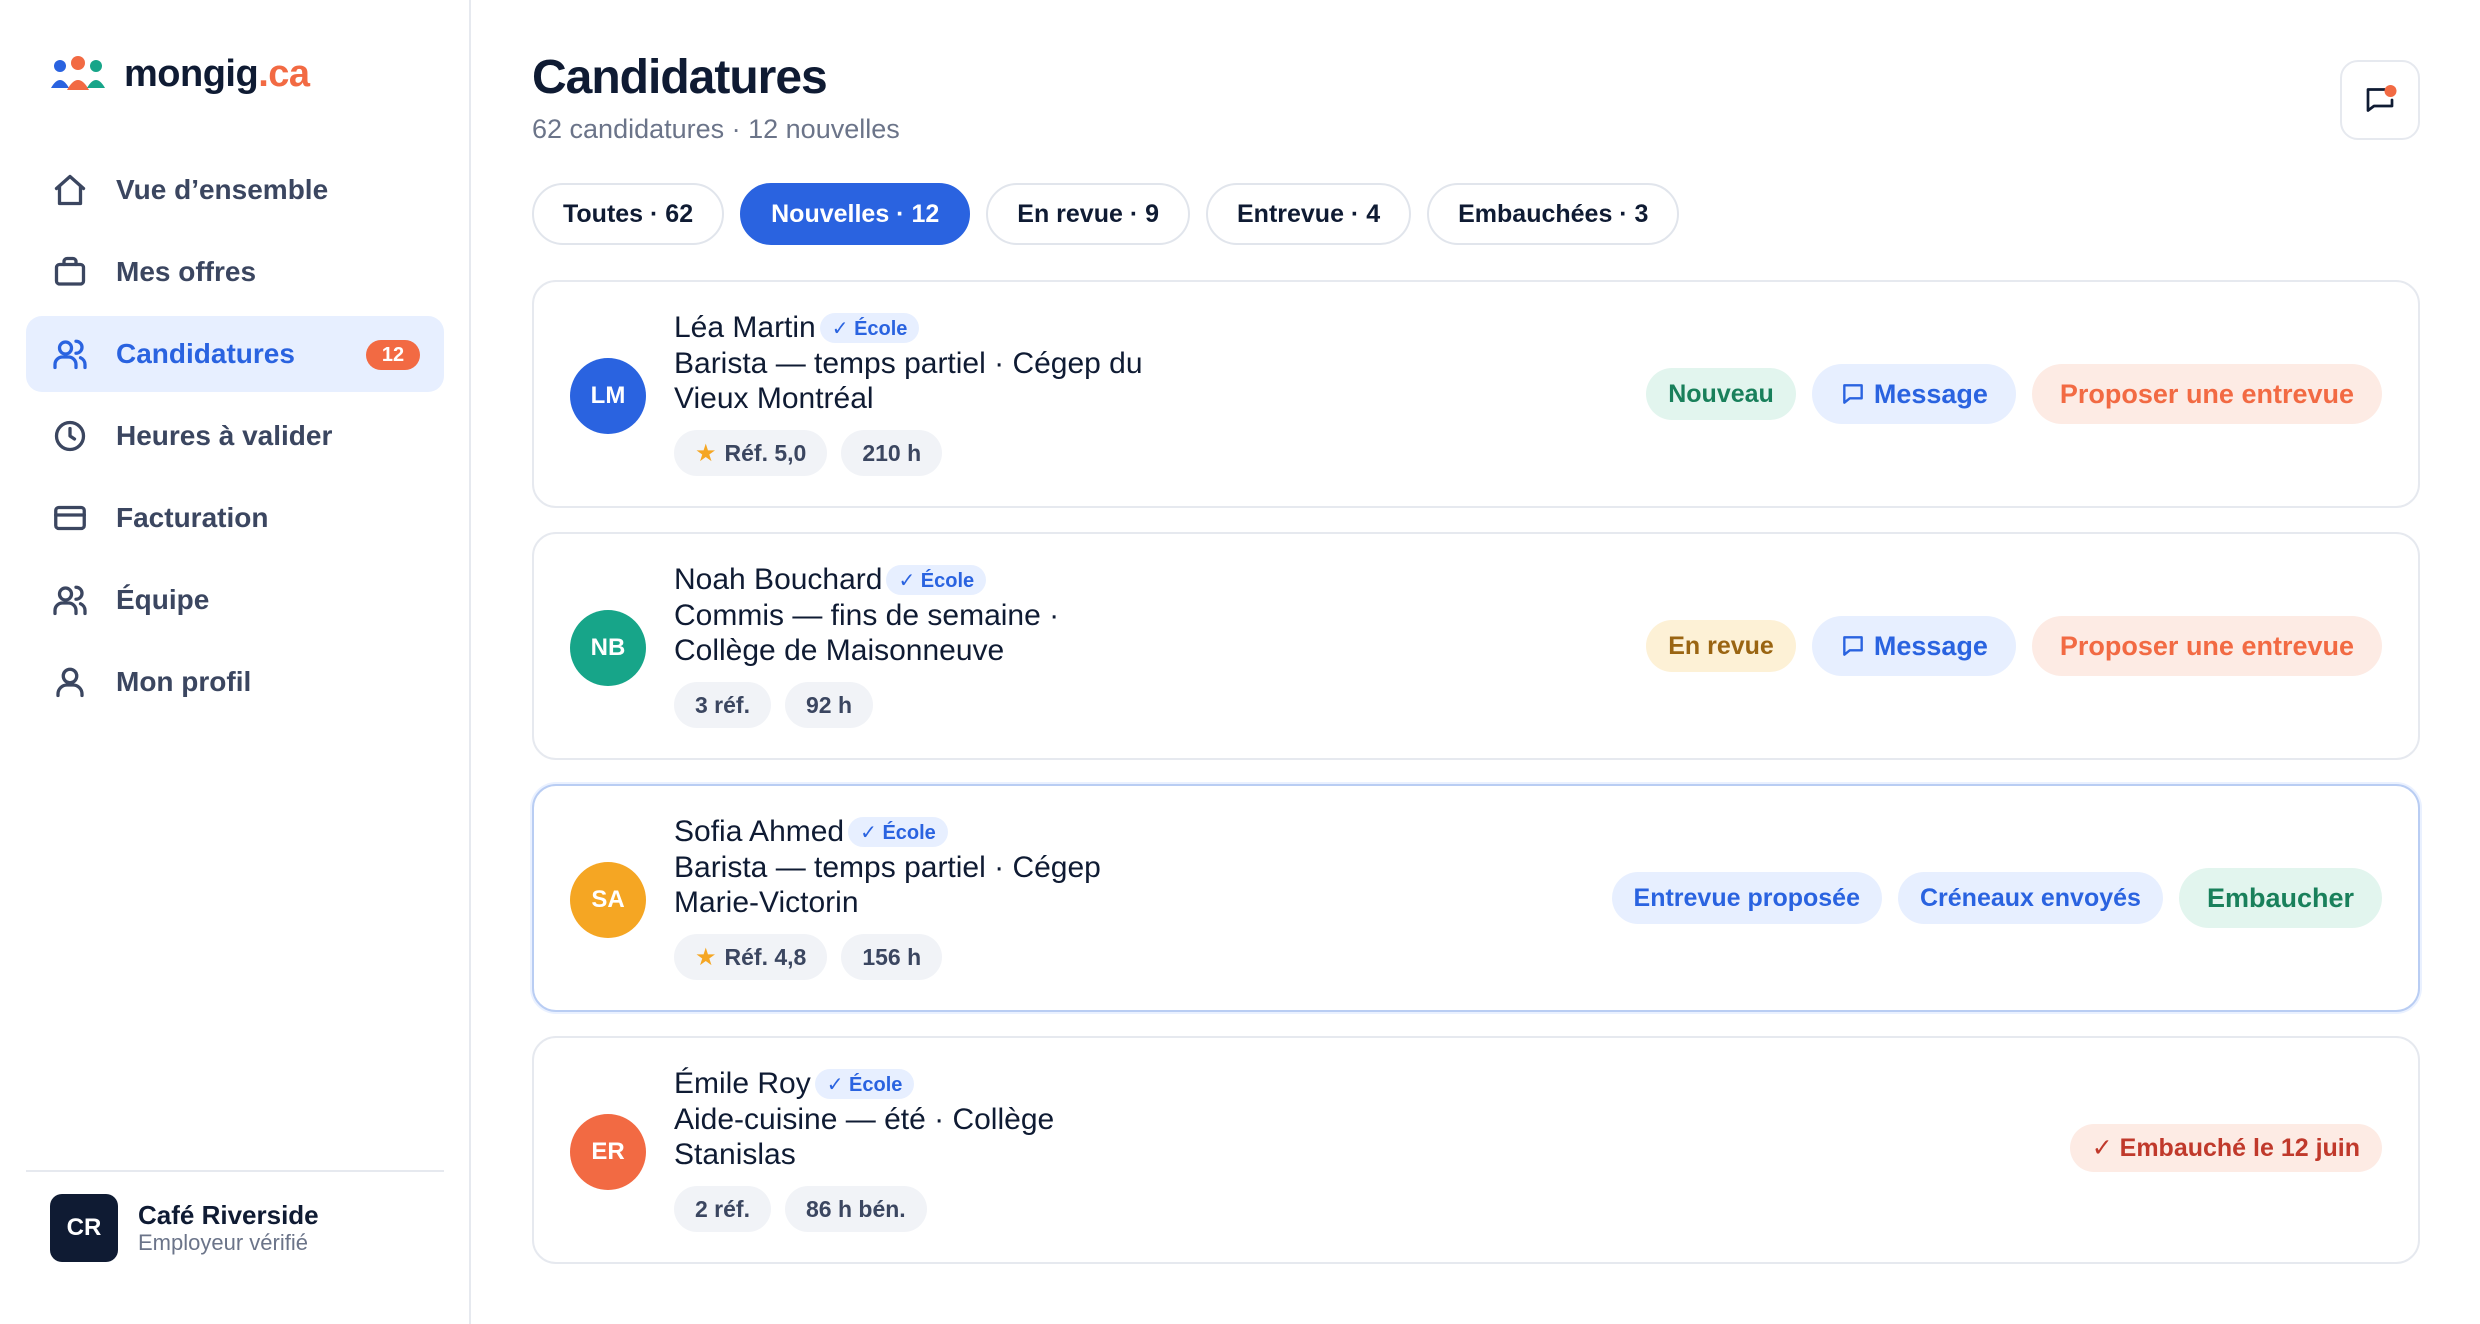  What do you see at coordinates (222, 189) in the screenshot?
I see `sidebar-item-label: Vue d’ensemble` at bounding box center [222, 189].